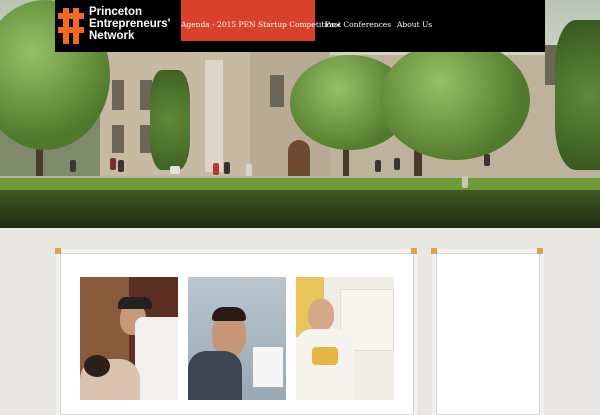 This screenshot has height=415, width=600. I want to click on site-name-line-1: Princeton, so click(116, 12).